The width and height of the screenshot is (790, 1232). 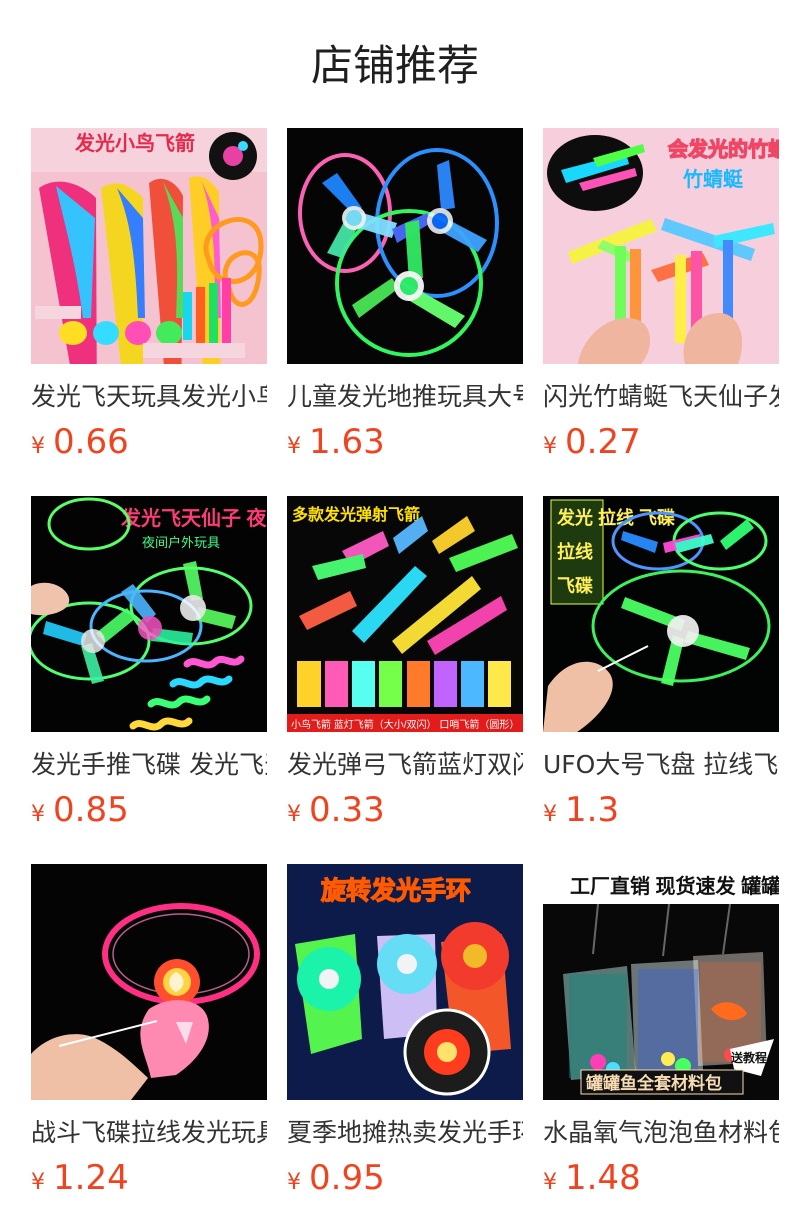 I want to click on glow-disc-gun-image, so click(x=149, y=982).